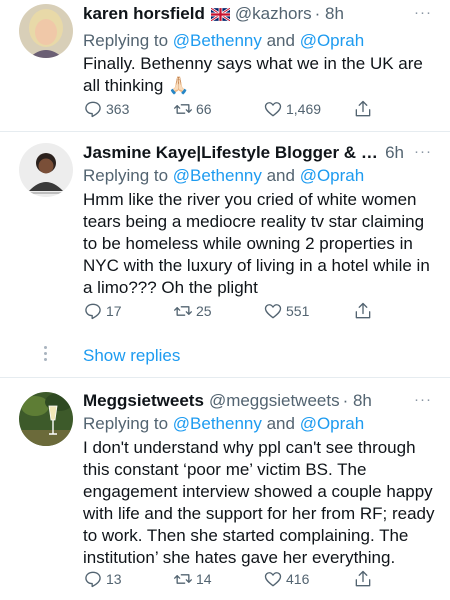 The width and height of the screenshot is (450, 600). I want to click on retweet-button: 66, so click(192, 109).